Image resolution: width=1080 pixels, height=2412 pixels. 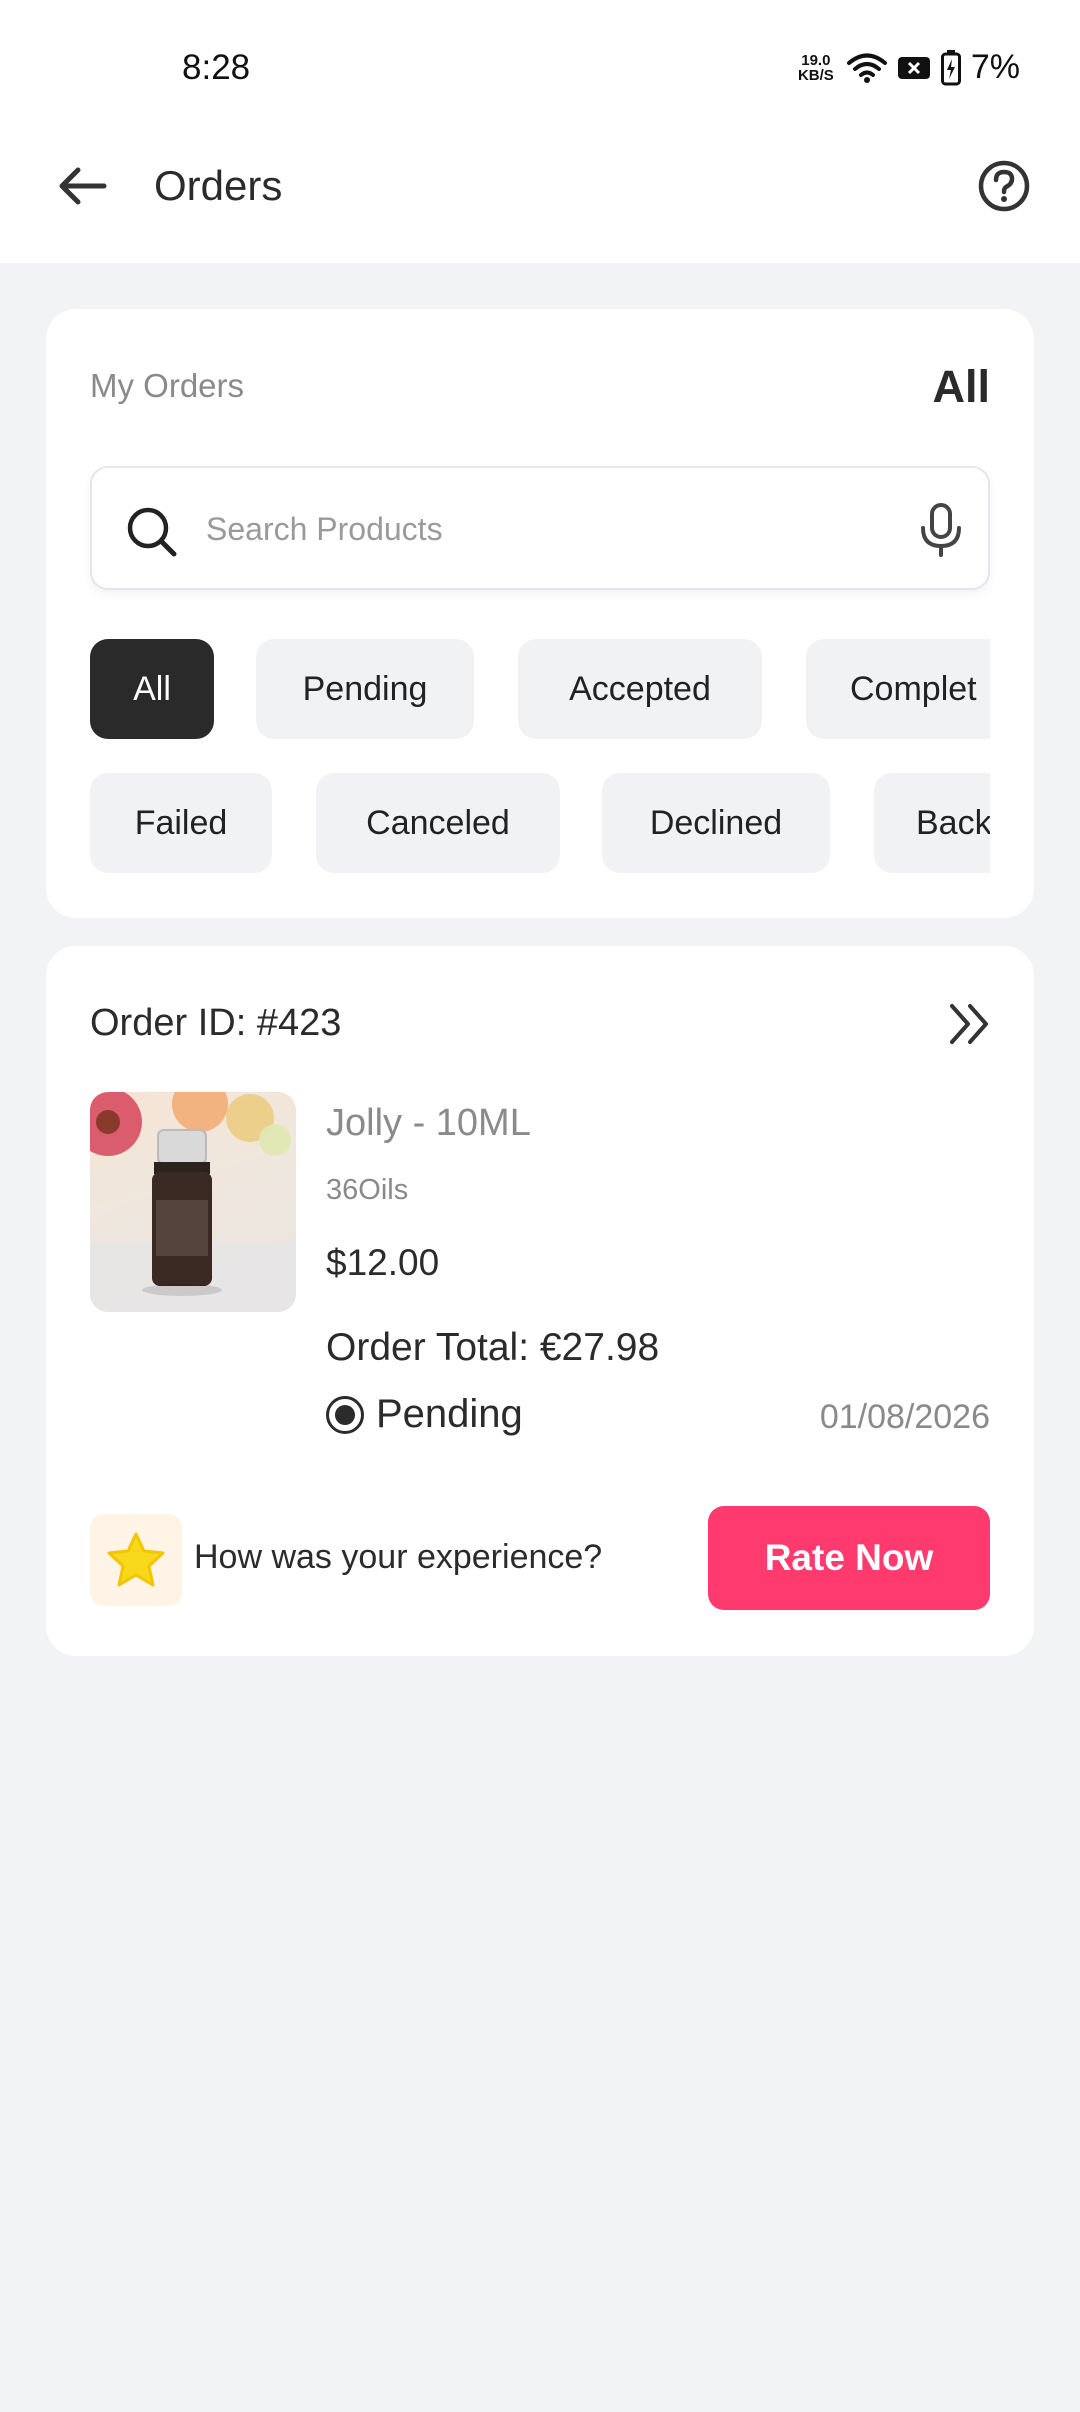 What do you see at coordinates (961, 386) in the screenshot?
I see `current-filter-label: All` at bounding box center [961, 386].